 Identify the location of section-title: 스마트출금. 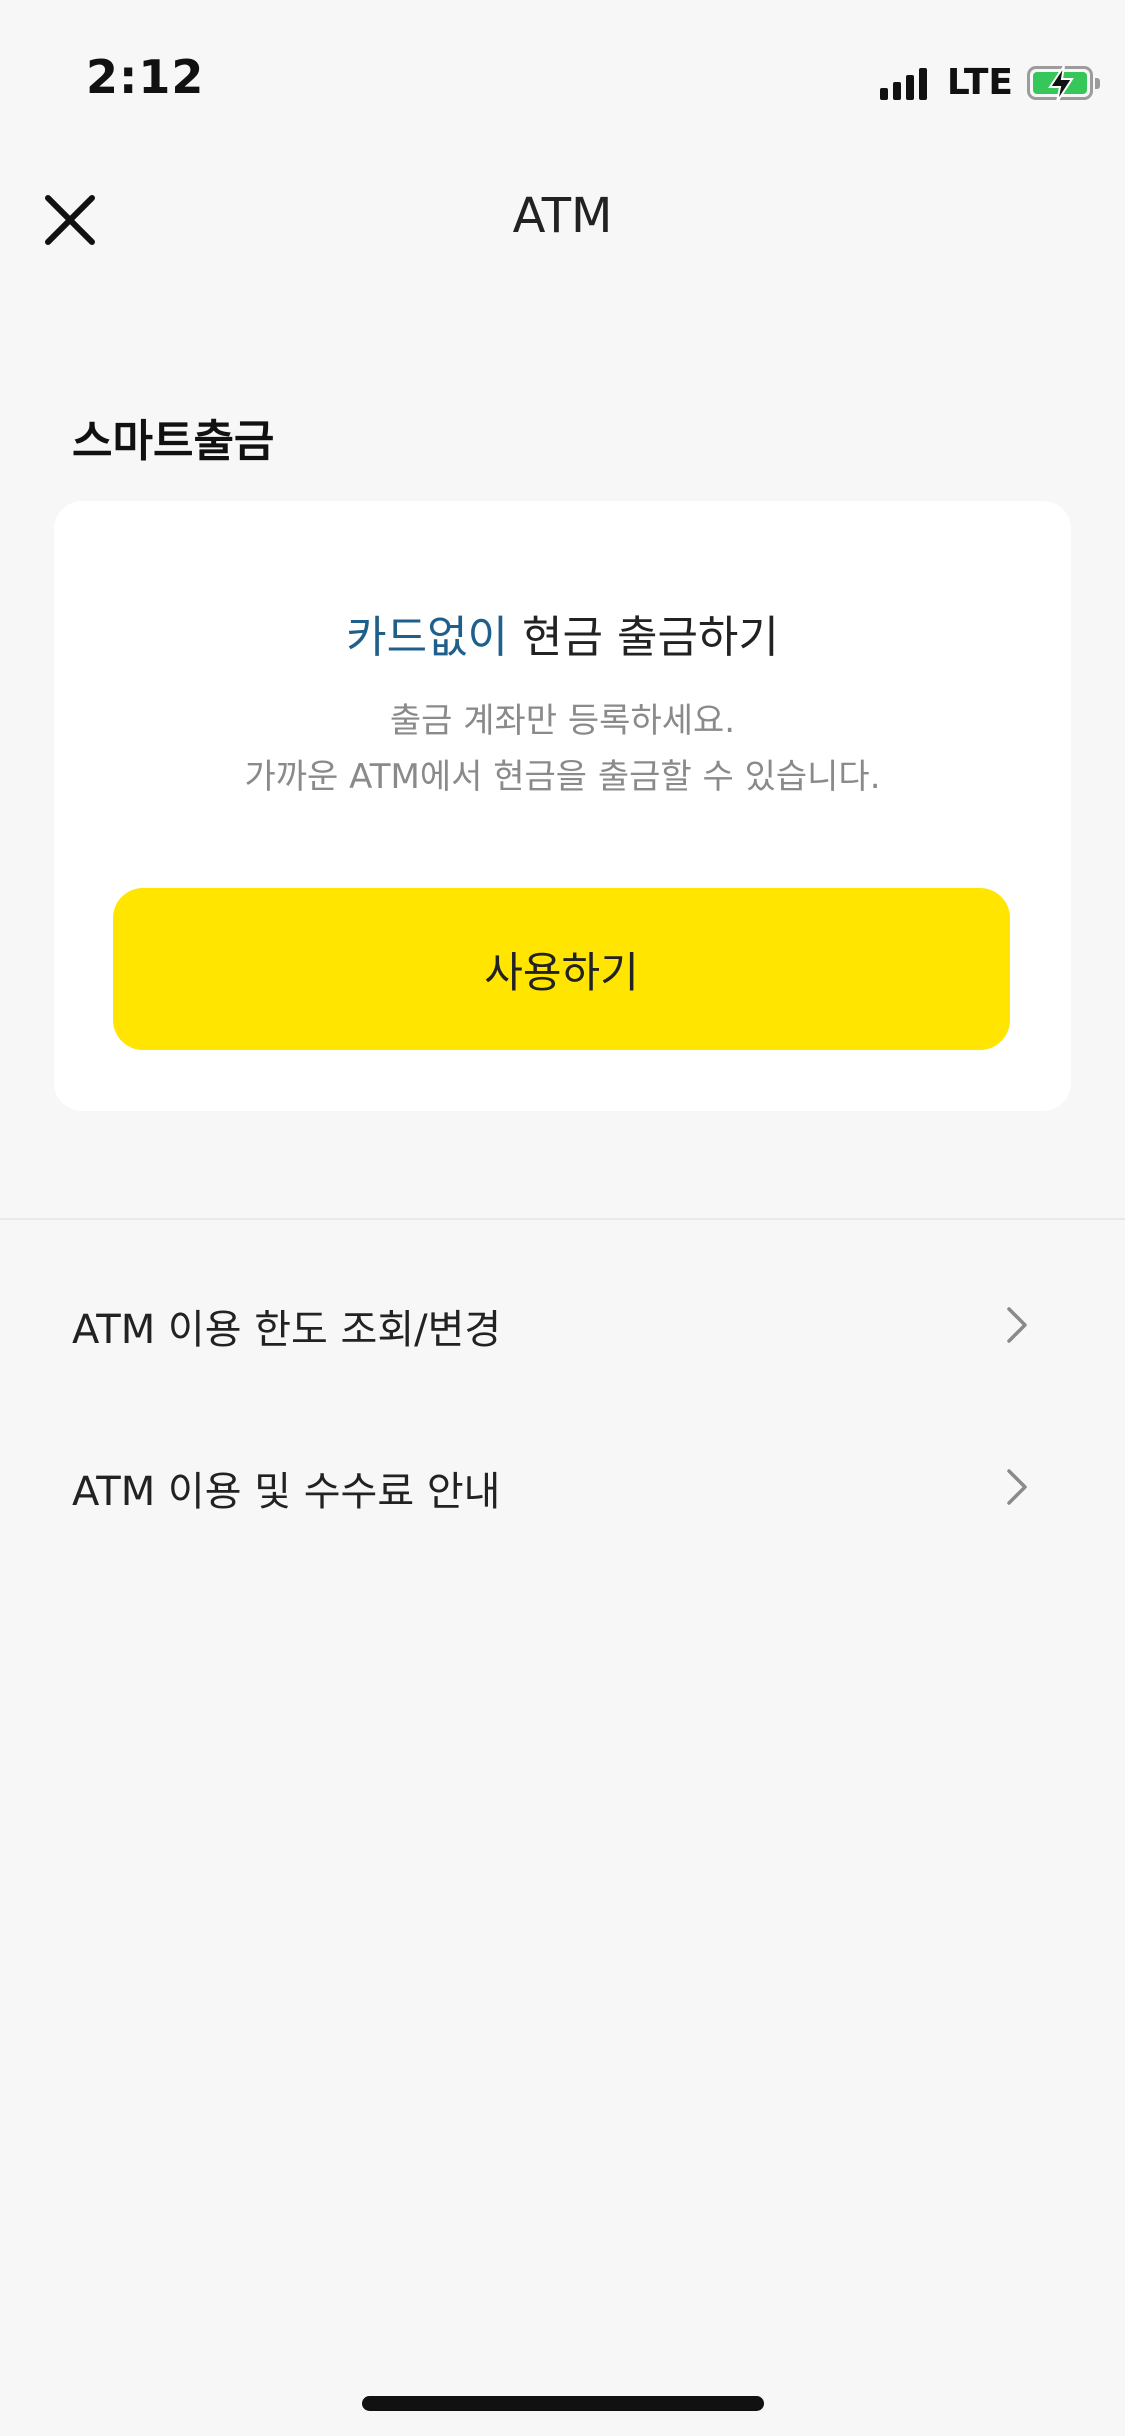
(173, 441).